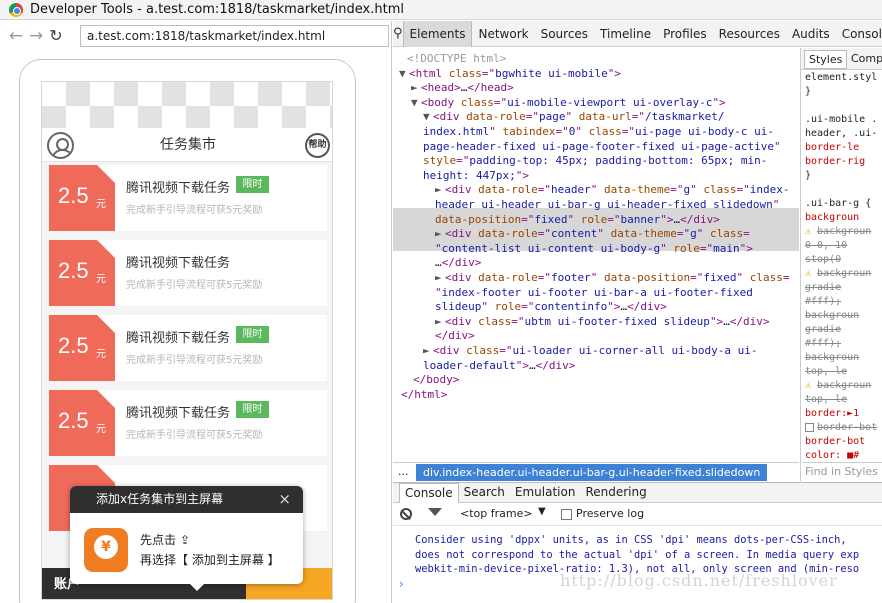  I want to click on chevron-down-icon: ▼, so click(542, 511).